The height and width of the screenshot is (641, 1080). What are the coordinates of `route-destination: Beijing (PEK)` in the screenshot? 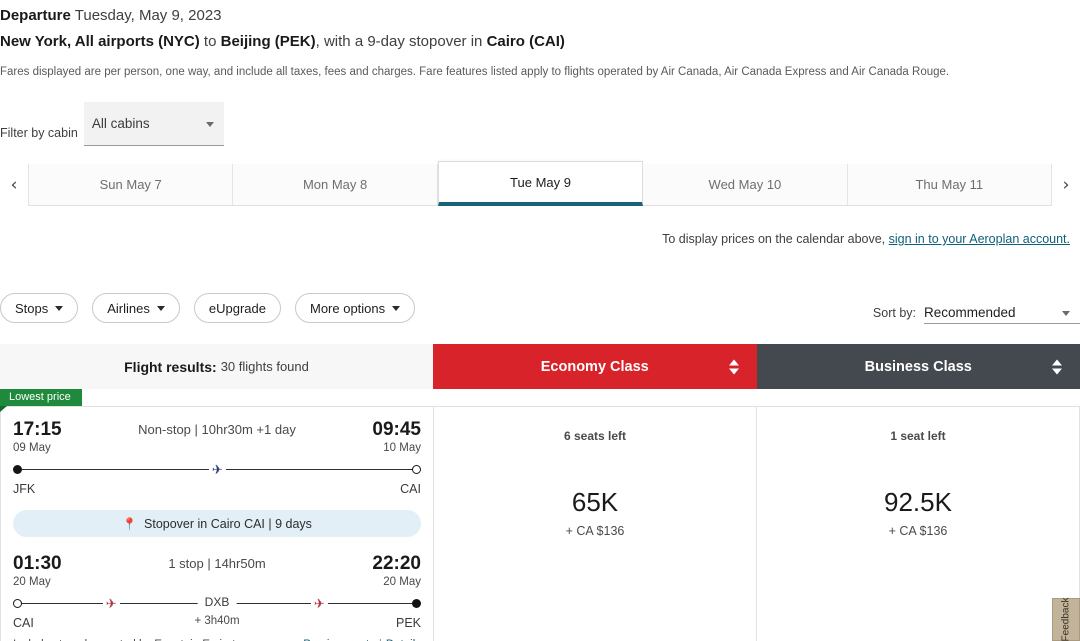 It's located at (268, 41).